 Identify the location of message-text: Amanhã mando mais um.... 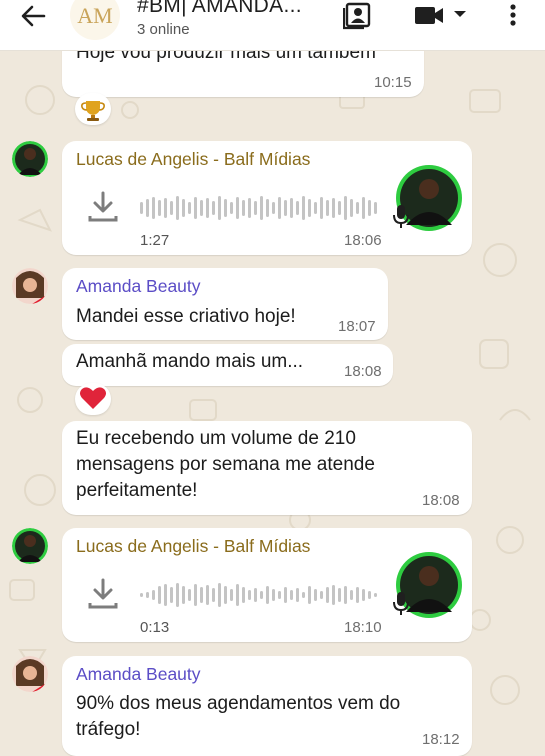
(190, 361).